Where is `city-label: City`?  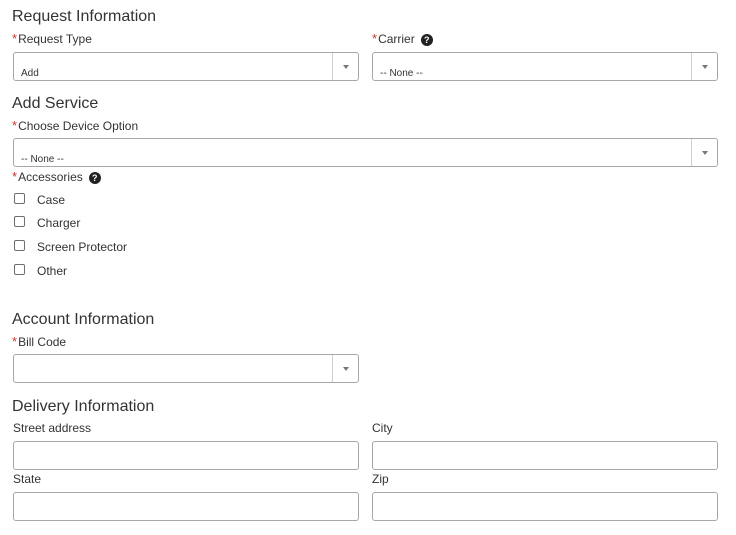 city-label: City is located at coordinates (382, 428).